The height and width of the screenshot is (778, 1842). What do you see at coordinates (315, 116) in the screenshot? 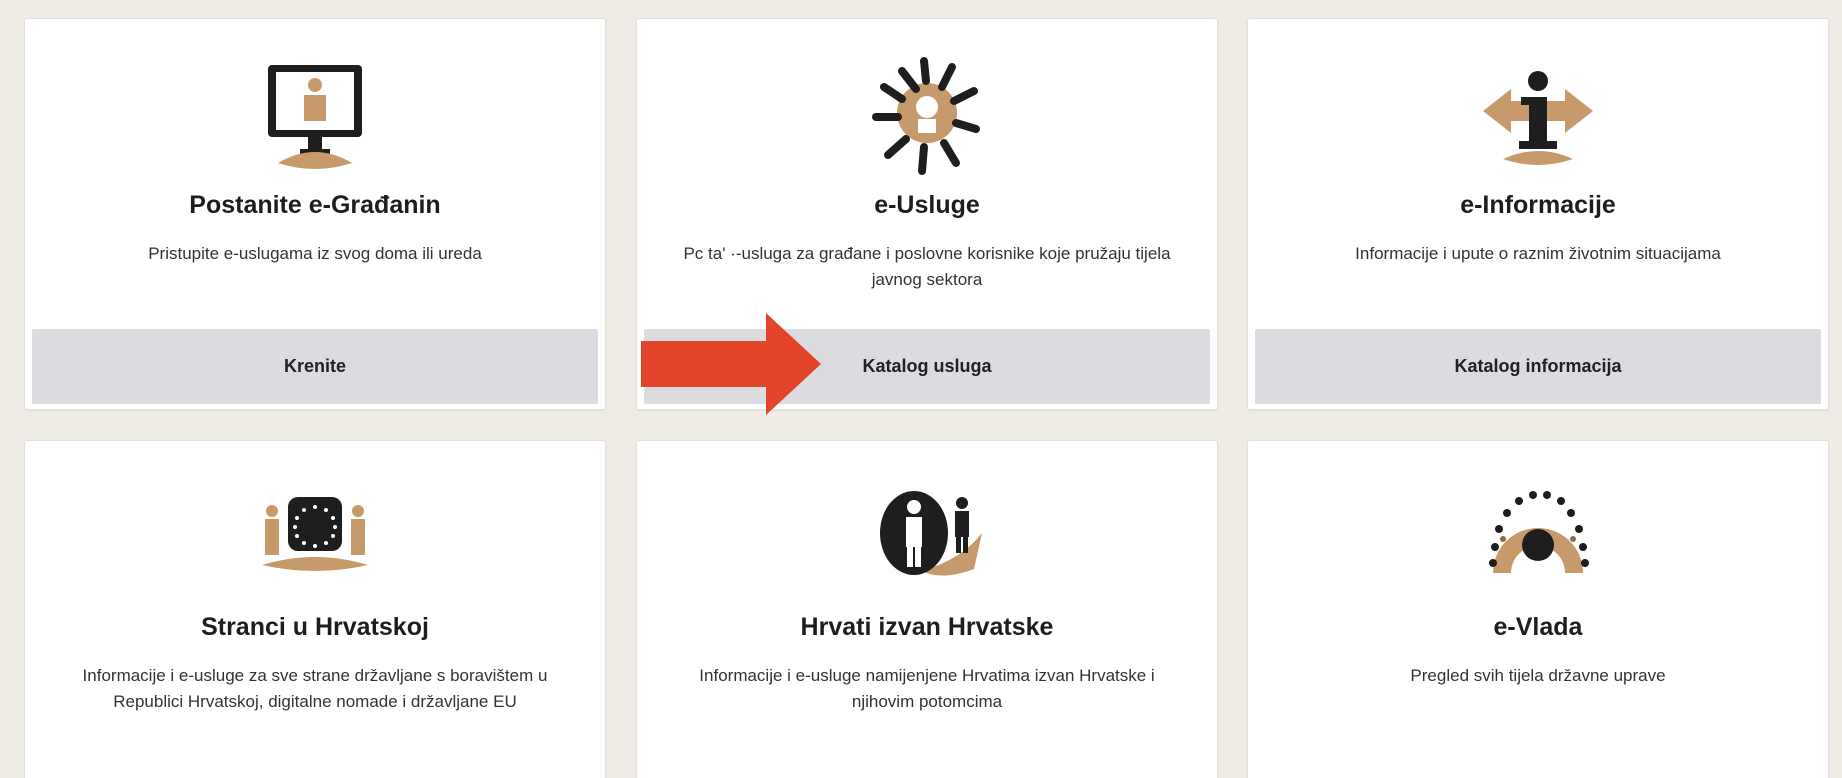
I see `monitor-person-icon` at bounding box center [315, 116].